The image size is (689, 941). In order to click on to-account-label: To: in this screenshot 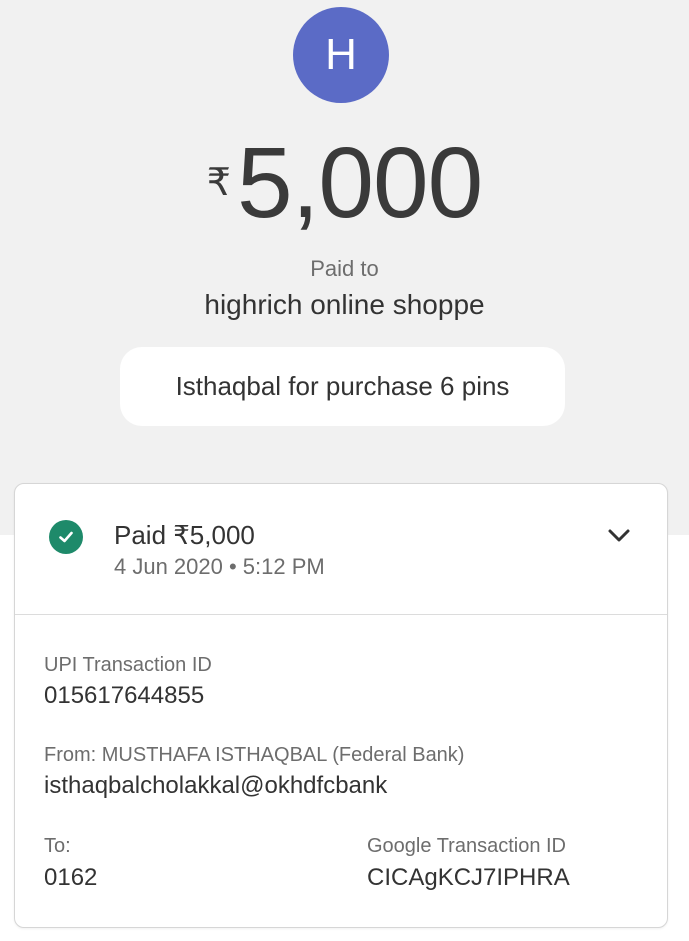, I will do `click(57, 846)`.